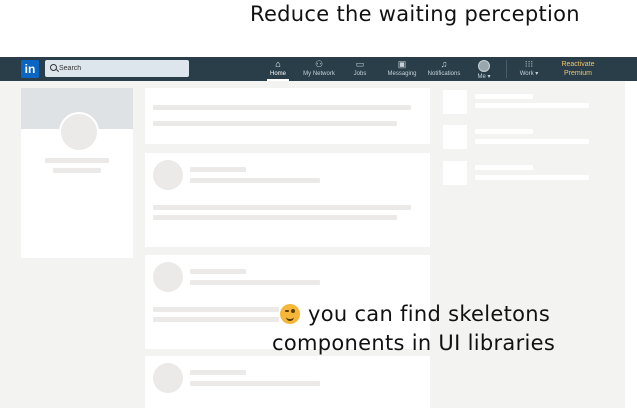 Image resolution: width=637 pixels, height=408 pixels. What do you see at coordinates (578, 64) in the screenshot?
I see `premium-line-1: Reactivate` at bounding box center [578, 64].